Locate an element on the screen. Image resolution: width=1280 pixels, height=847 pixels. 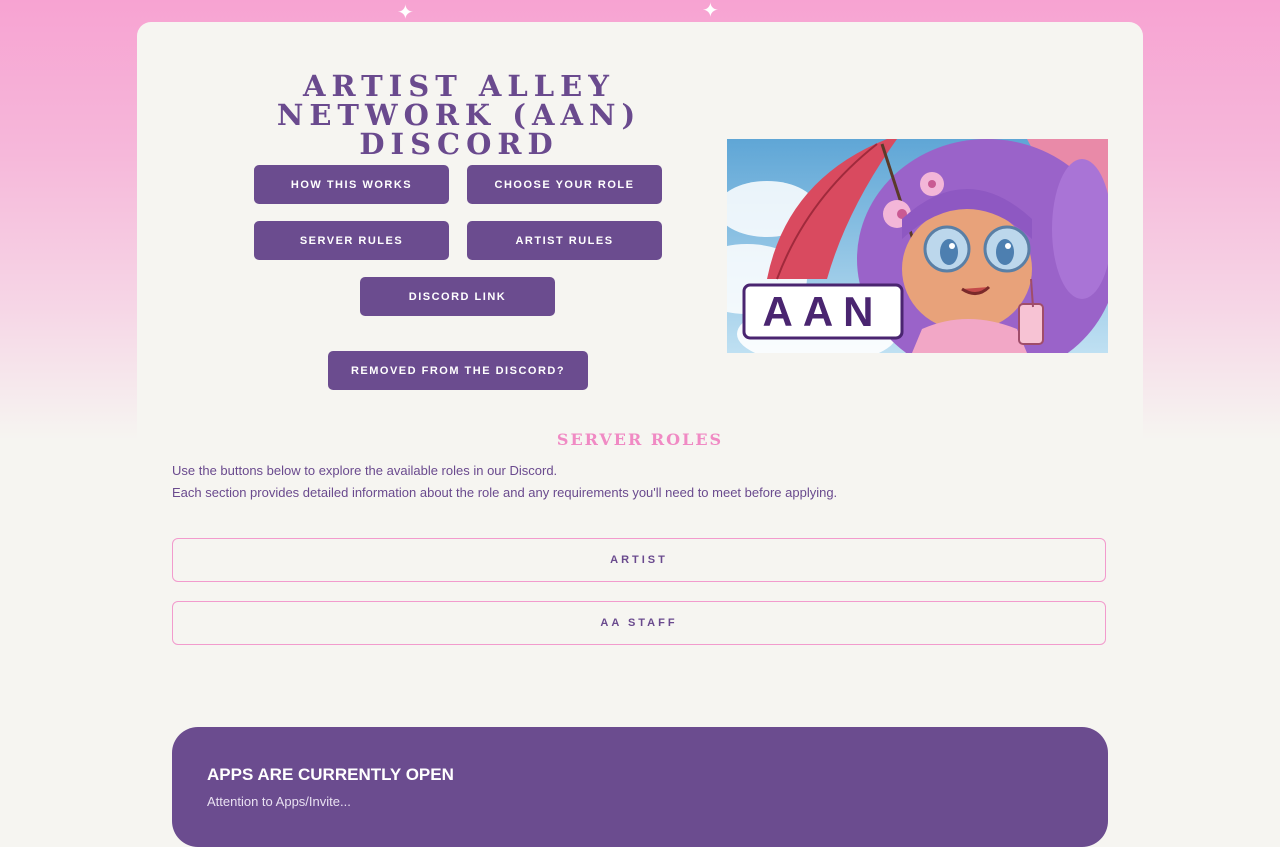
how-this-works-button: HOW THIS WORKS is located at coordinates (351, 184).